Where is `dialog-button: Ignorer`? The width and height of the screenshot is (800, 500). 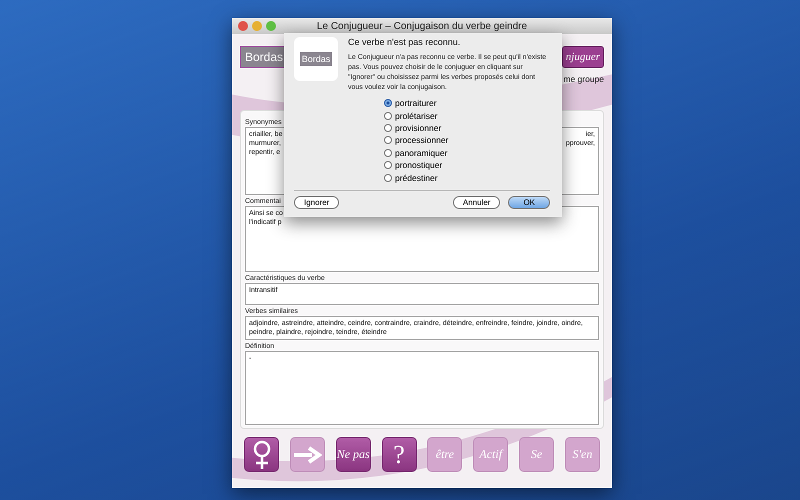
dialog-button: Ignorer is located at coordinates (317, 202).